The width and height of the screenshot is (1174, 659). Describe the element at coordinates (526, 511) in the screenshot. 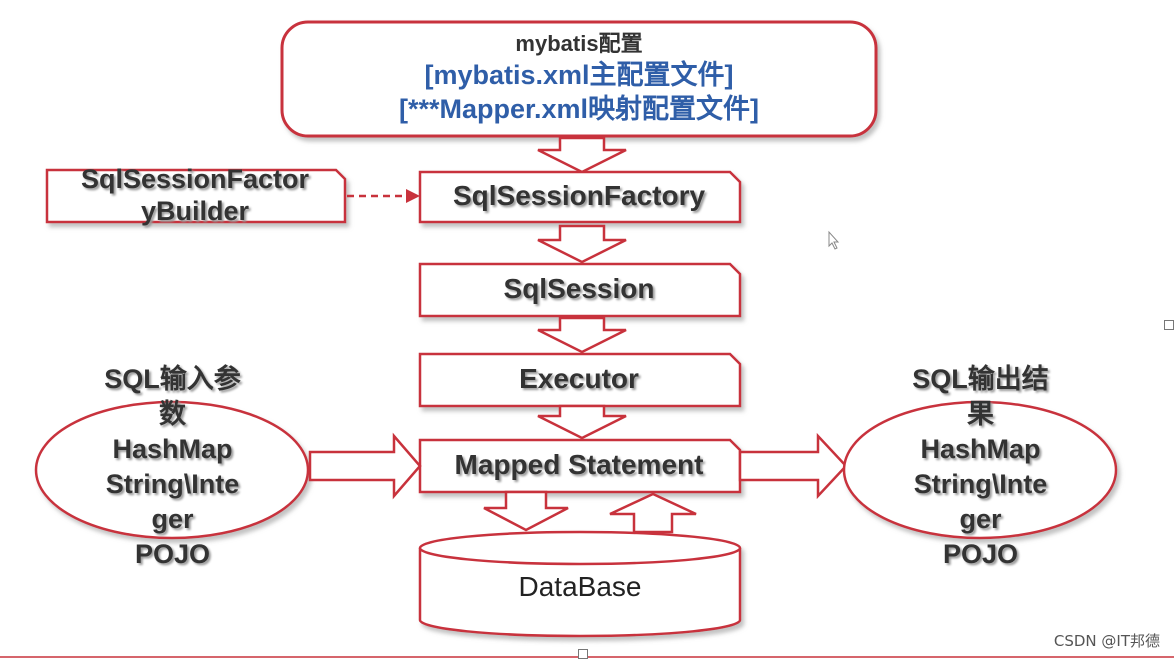

I see `arrow-mapped-to-database` at that location.